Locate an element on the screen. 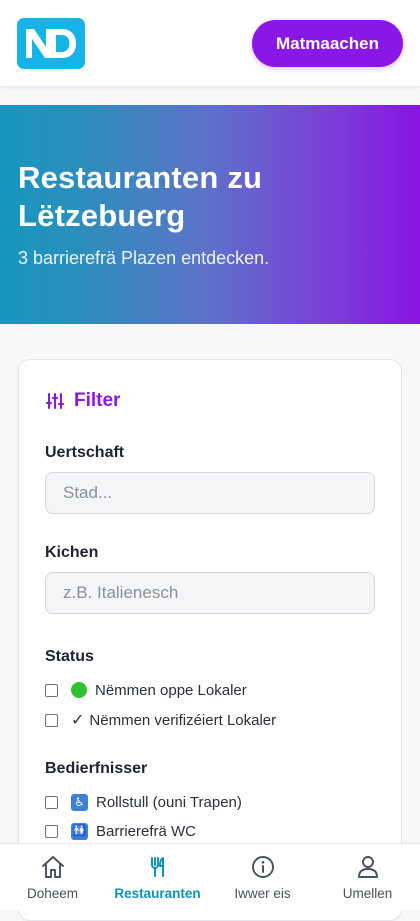 This screenshot has width=420, height=921. cuisine-input is located at coordinates (210, 593).